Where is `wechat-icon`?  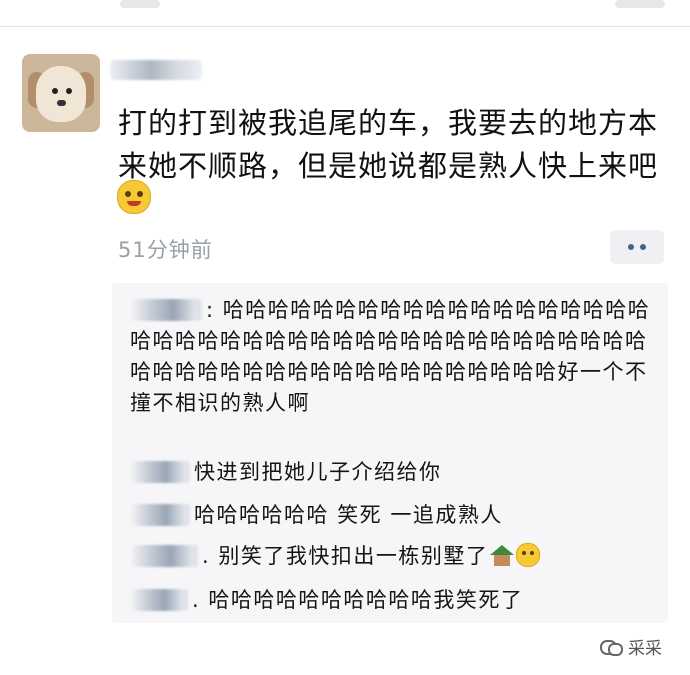
wechat-icon is located at coordinates (611, 647).